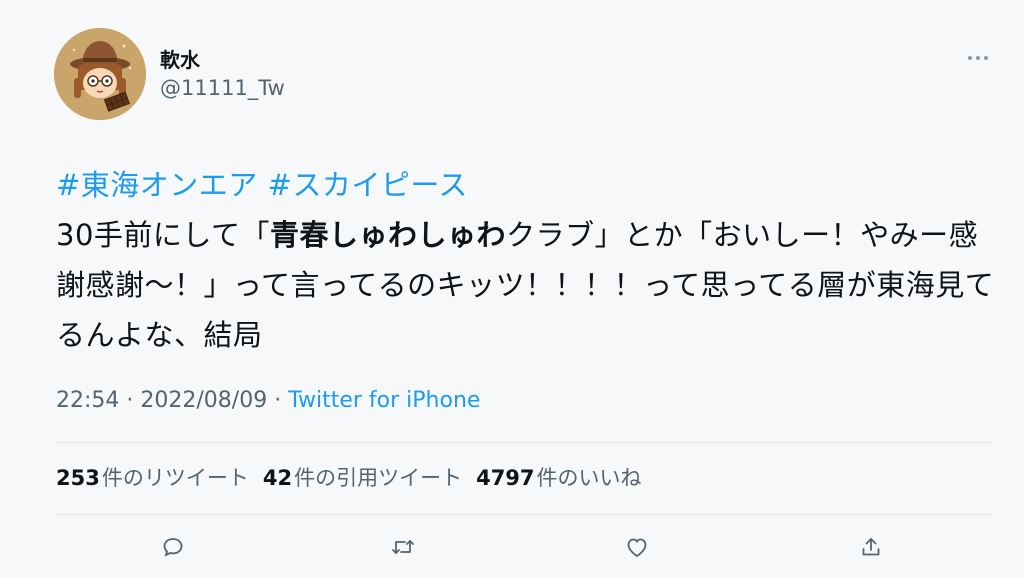 This screenshot has height=577, width=1024. I want to click on quotes-label: 件の引用ツイート, so click(378, 478).